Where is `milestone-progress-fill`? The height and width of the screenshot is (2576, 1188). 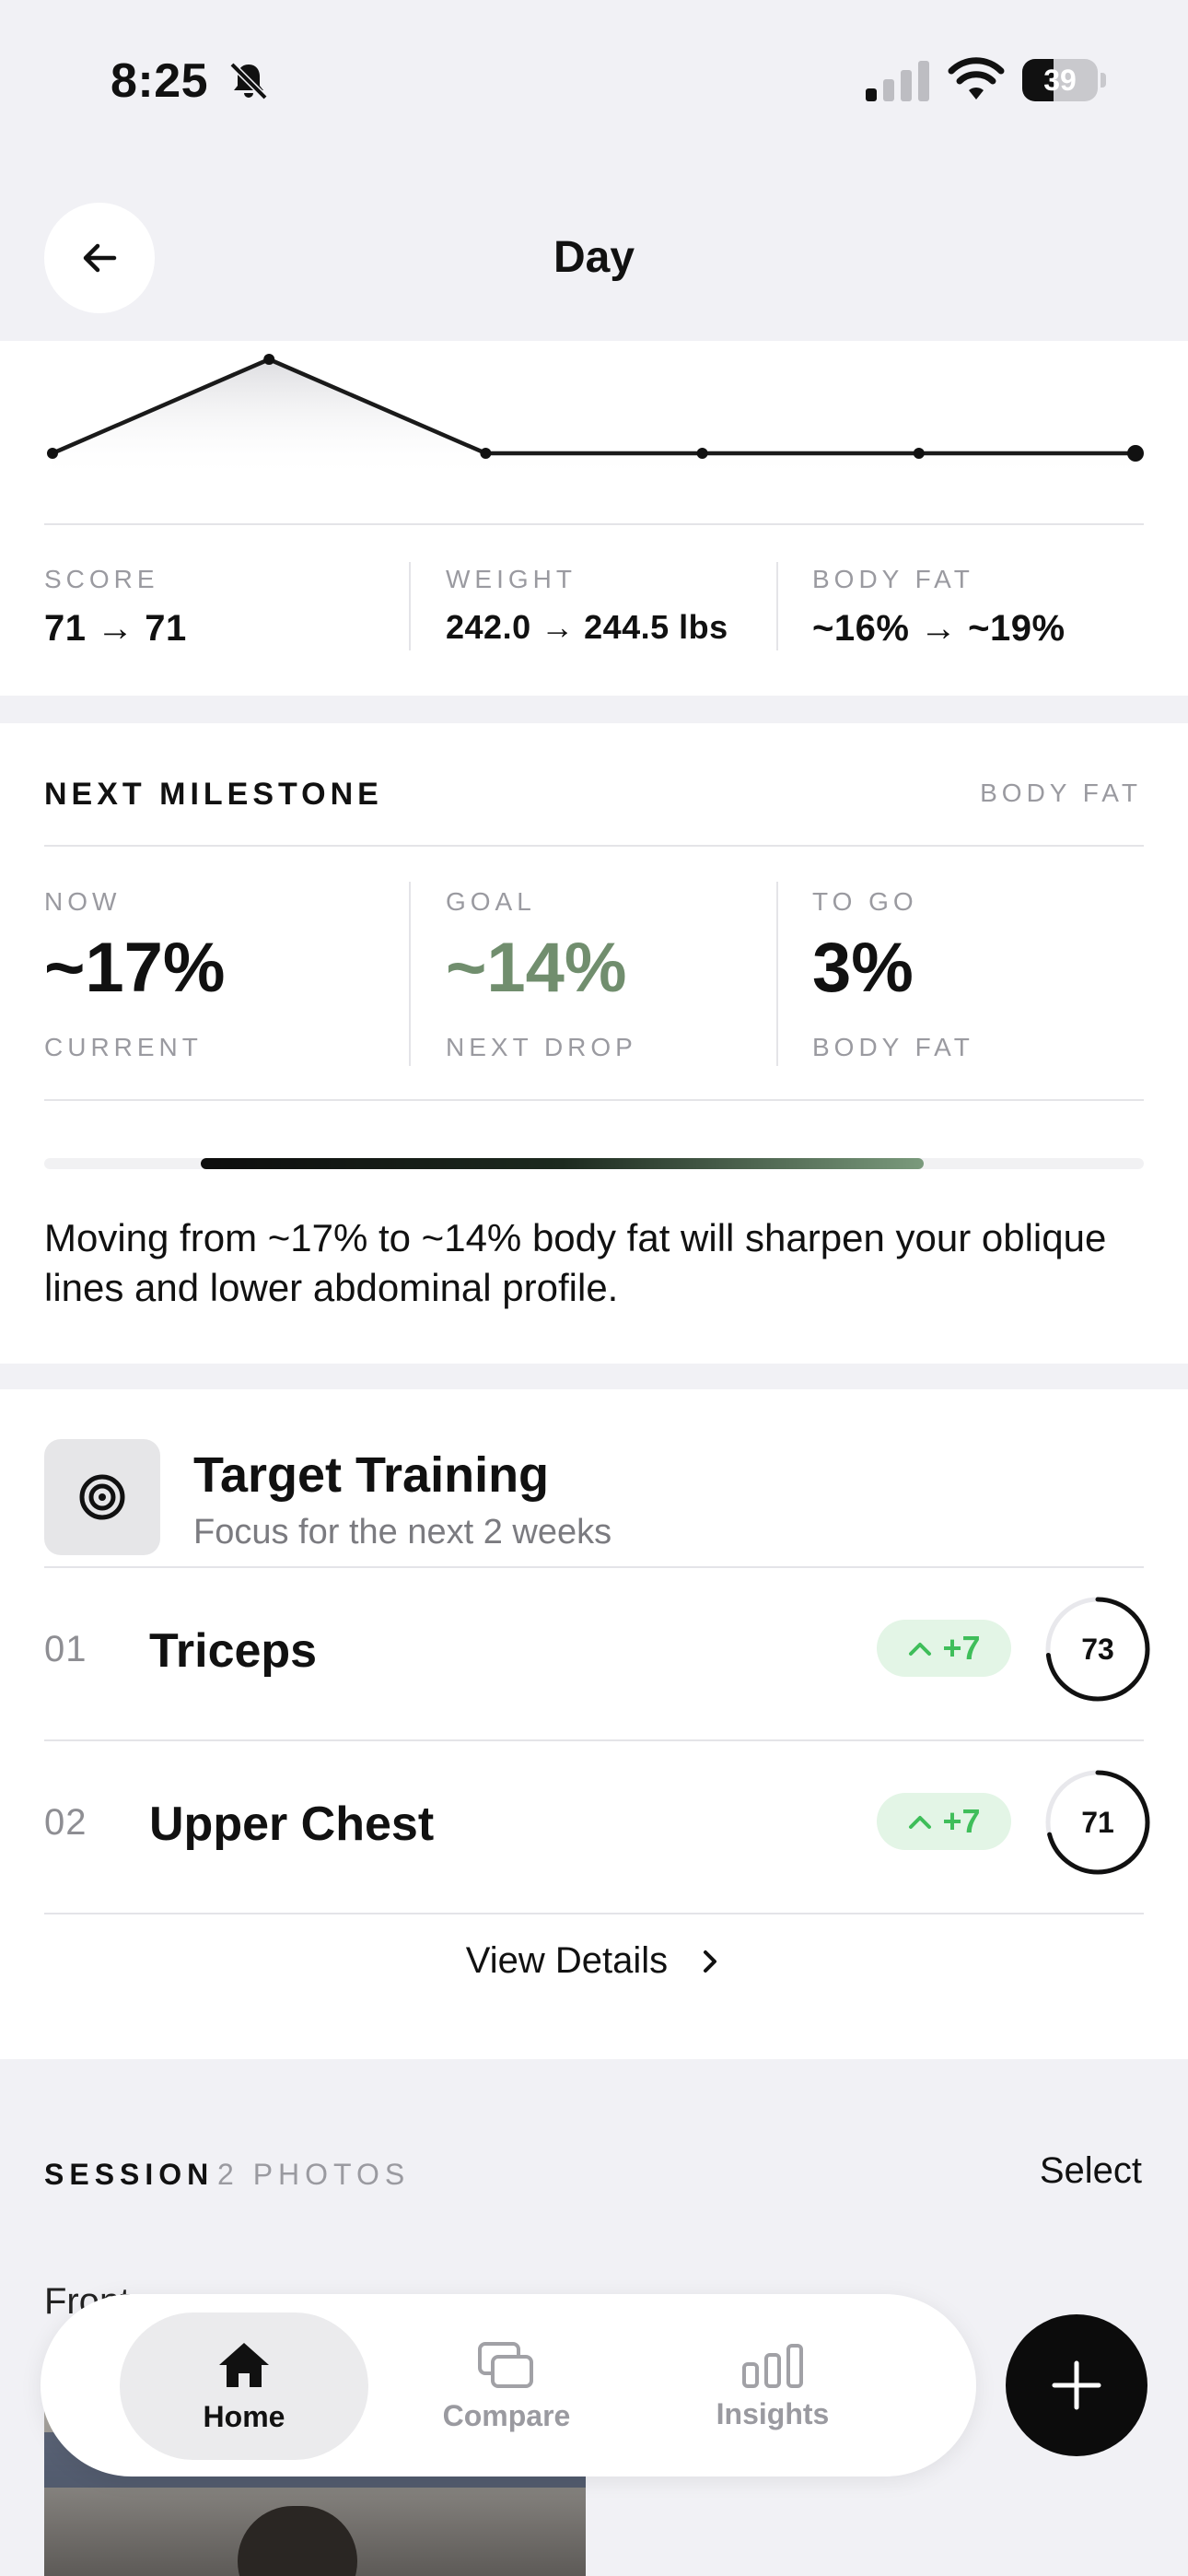
milestone-progress-fill is located at coordinates (563, 1163).